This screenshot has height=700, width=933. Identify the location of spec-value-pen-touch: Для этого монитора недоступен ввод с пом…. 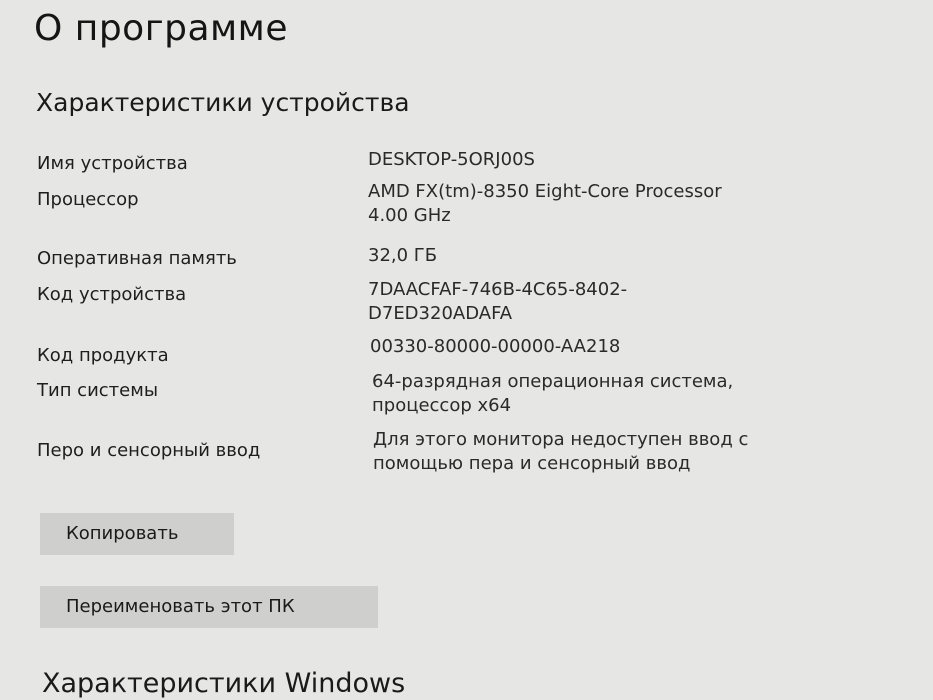
(560, 452).